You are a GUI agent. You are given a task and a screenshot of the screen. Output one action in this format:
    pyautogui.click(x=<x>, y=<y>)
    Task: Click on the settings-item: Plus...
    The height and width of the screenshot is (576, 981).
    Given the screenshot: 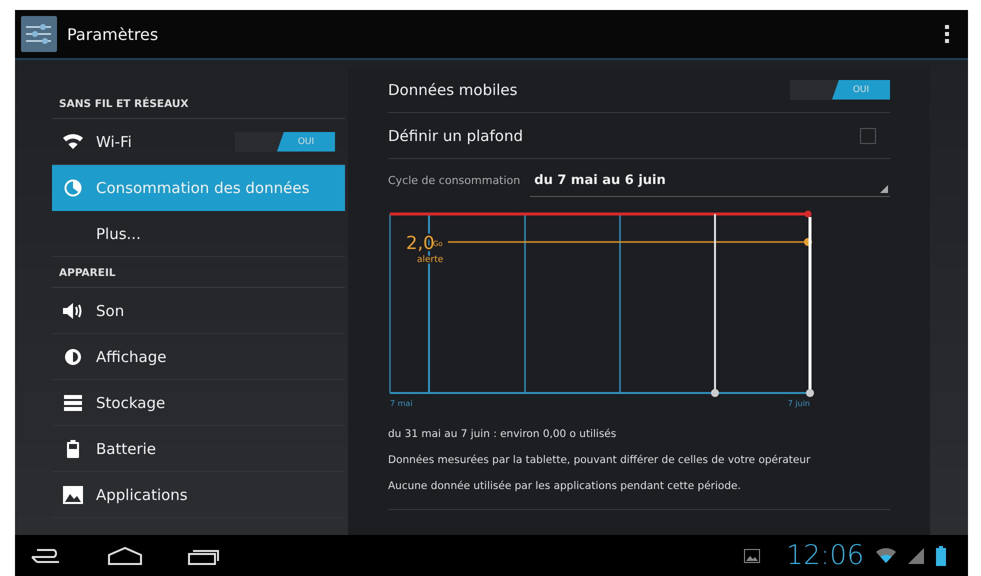 What is the action you would take?
    pyautogui.click(x=198, y=234)
    